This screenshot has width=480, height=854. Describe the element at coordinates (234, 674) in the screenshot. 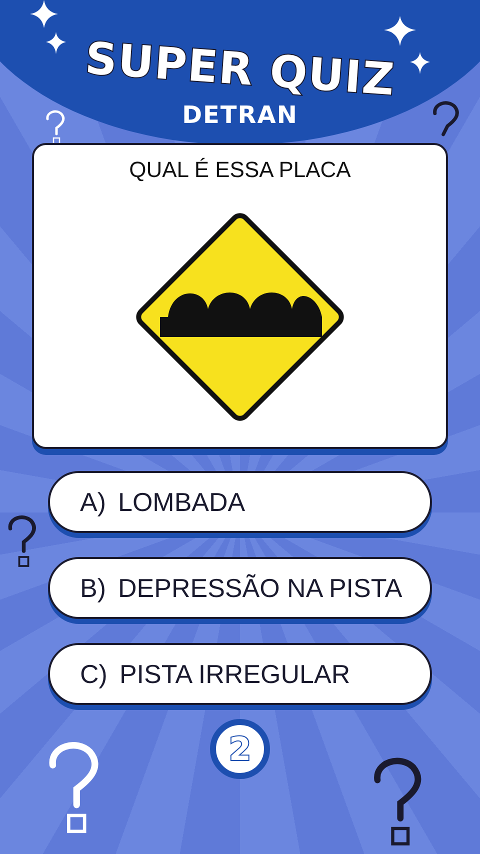

I see `option-text: PISTA IRREGULAR` at that location.